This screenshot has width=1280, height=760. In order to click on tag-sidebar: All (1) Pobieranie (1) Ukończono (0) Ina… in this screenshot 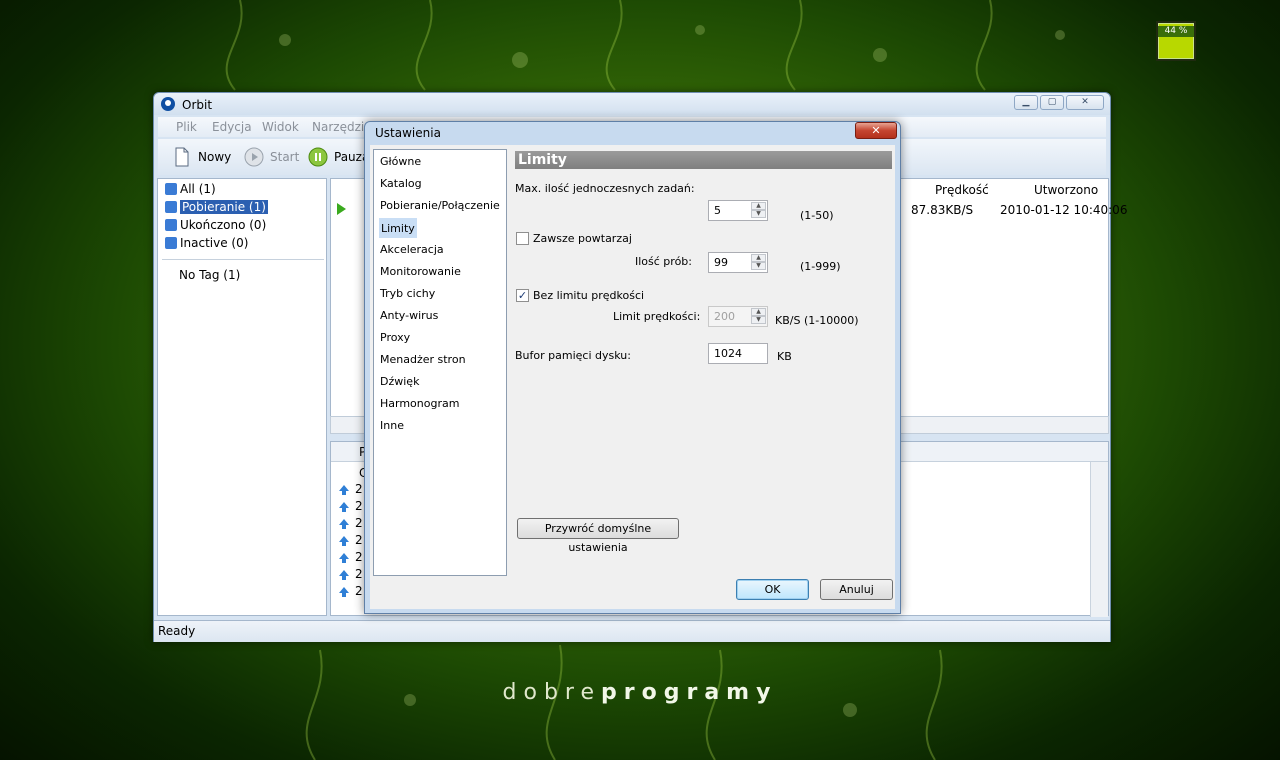, I will do `click(242, 397)`.